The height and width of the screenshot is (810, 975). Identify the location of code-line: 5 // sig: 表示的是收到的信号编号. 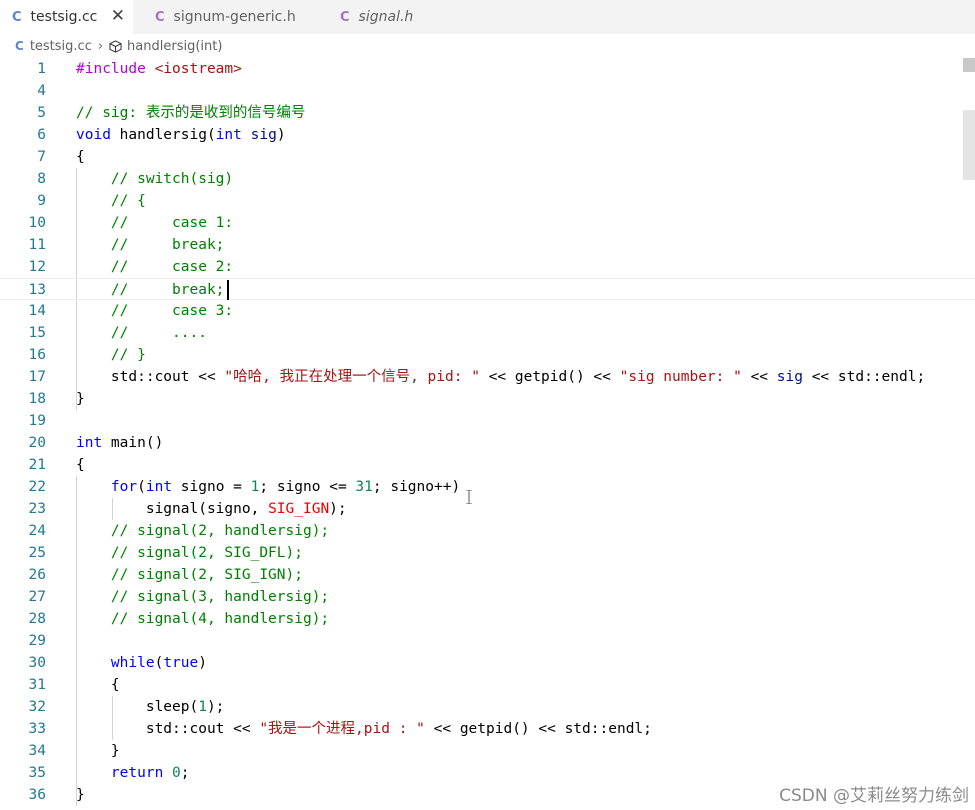
(487, 113).